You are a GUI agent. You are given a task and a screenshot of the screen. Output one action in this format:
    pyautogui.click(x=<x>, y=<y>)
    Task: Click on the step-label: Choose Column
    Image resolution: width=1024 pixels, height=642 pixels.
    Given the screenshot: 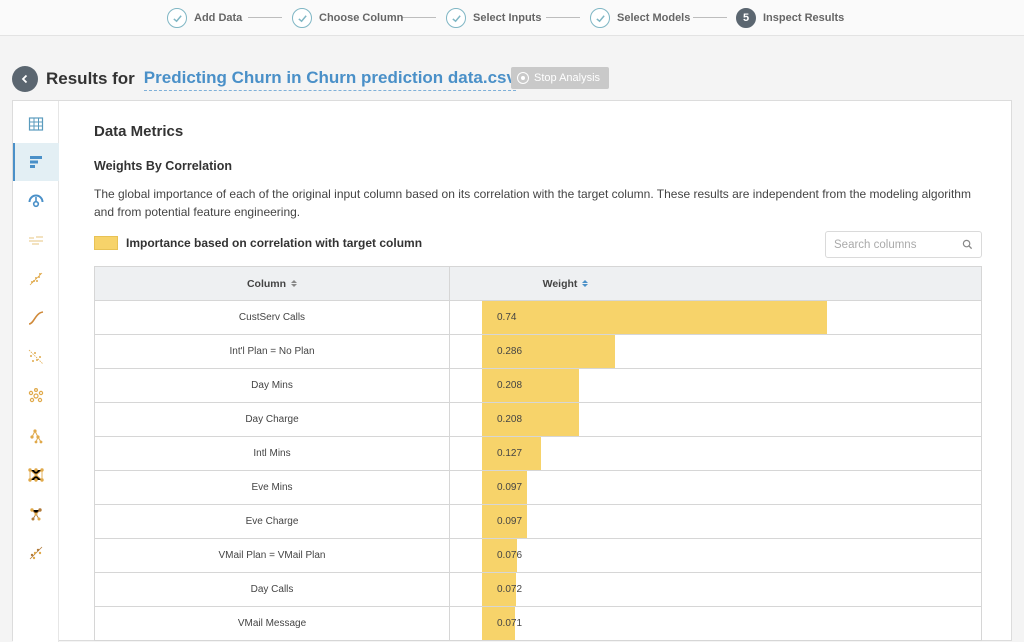 What is the action you would take?
    pyautogui.click(x=361, y=18)
    